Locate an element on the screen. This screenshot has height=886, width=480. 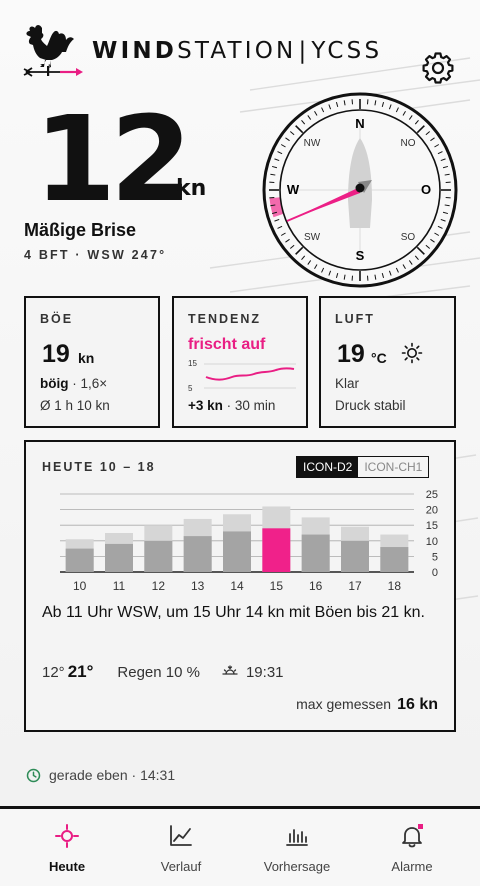
forecast-temp-max: 21° is located at coordinates (80, 671).